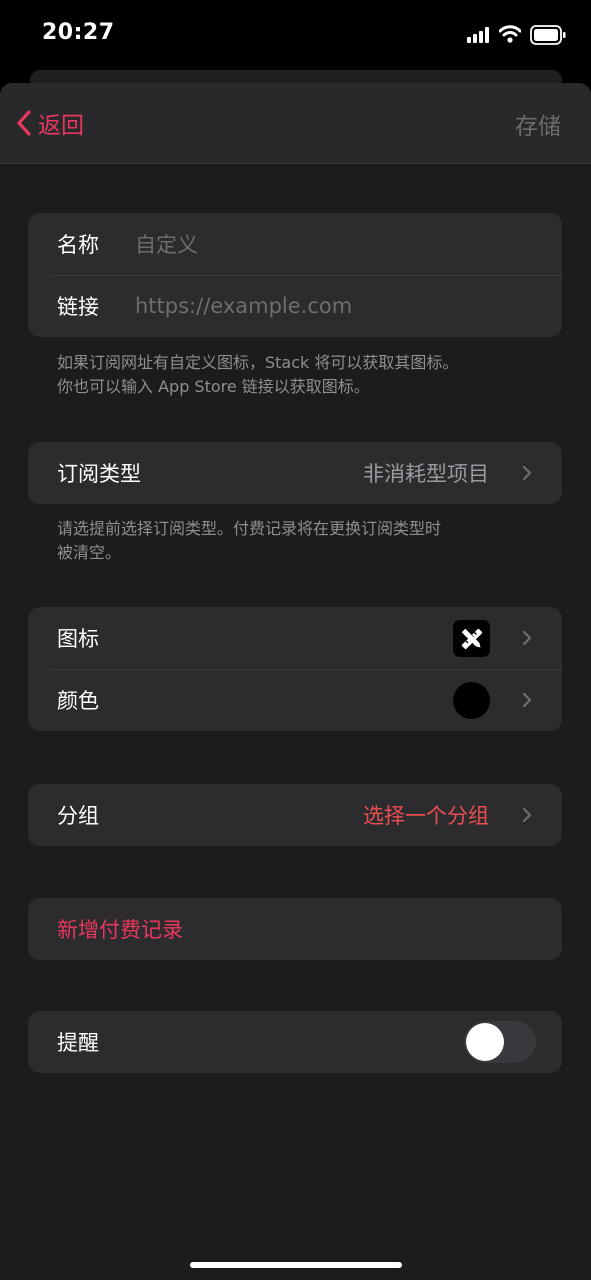  I want to click on basic-info-group: 名称 自定义 链接 https://example.com, so click(295, 275).